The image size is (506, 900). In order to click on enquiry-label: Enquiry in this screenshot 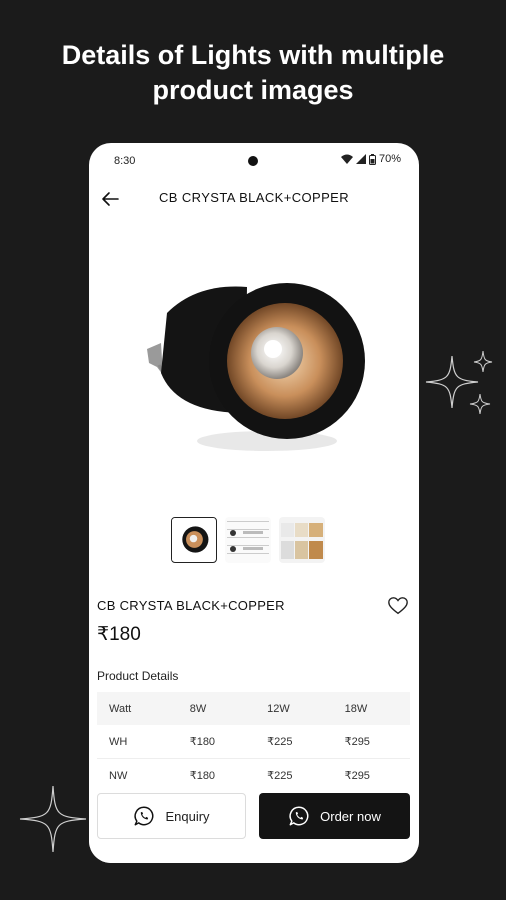, I will do `click(187, 816)`.